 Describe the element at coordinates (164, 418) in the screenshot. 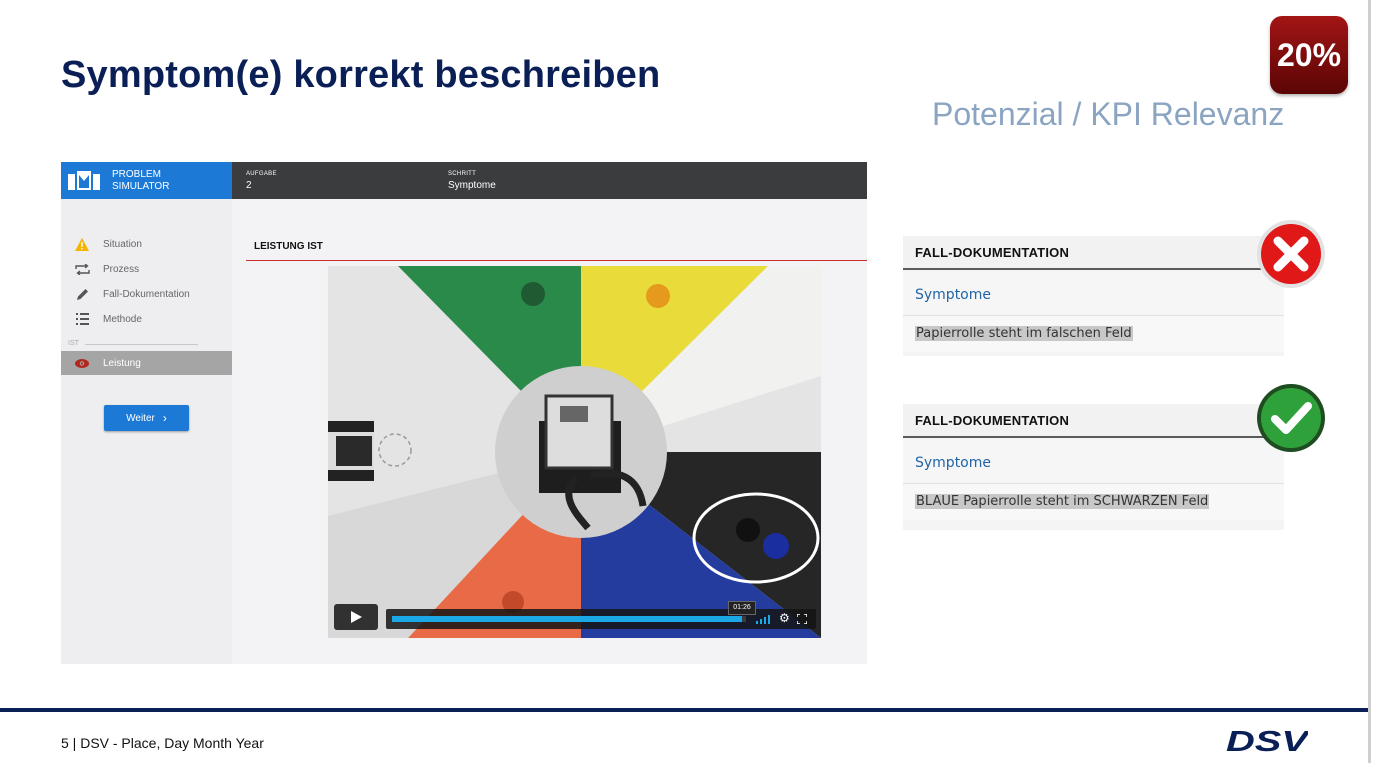

I see `chevron-right-icon: ›` at that location.